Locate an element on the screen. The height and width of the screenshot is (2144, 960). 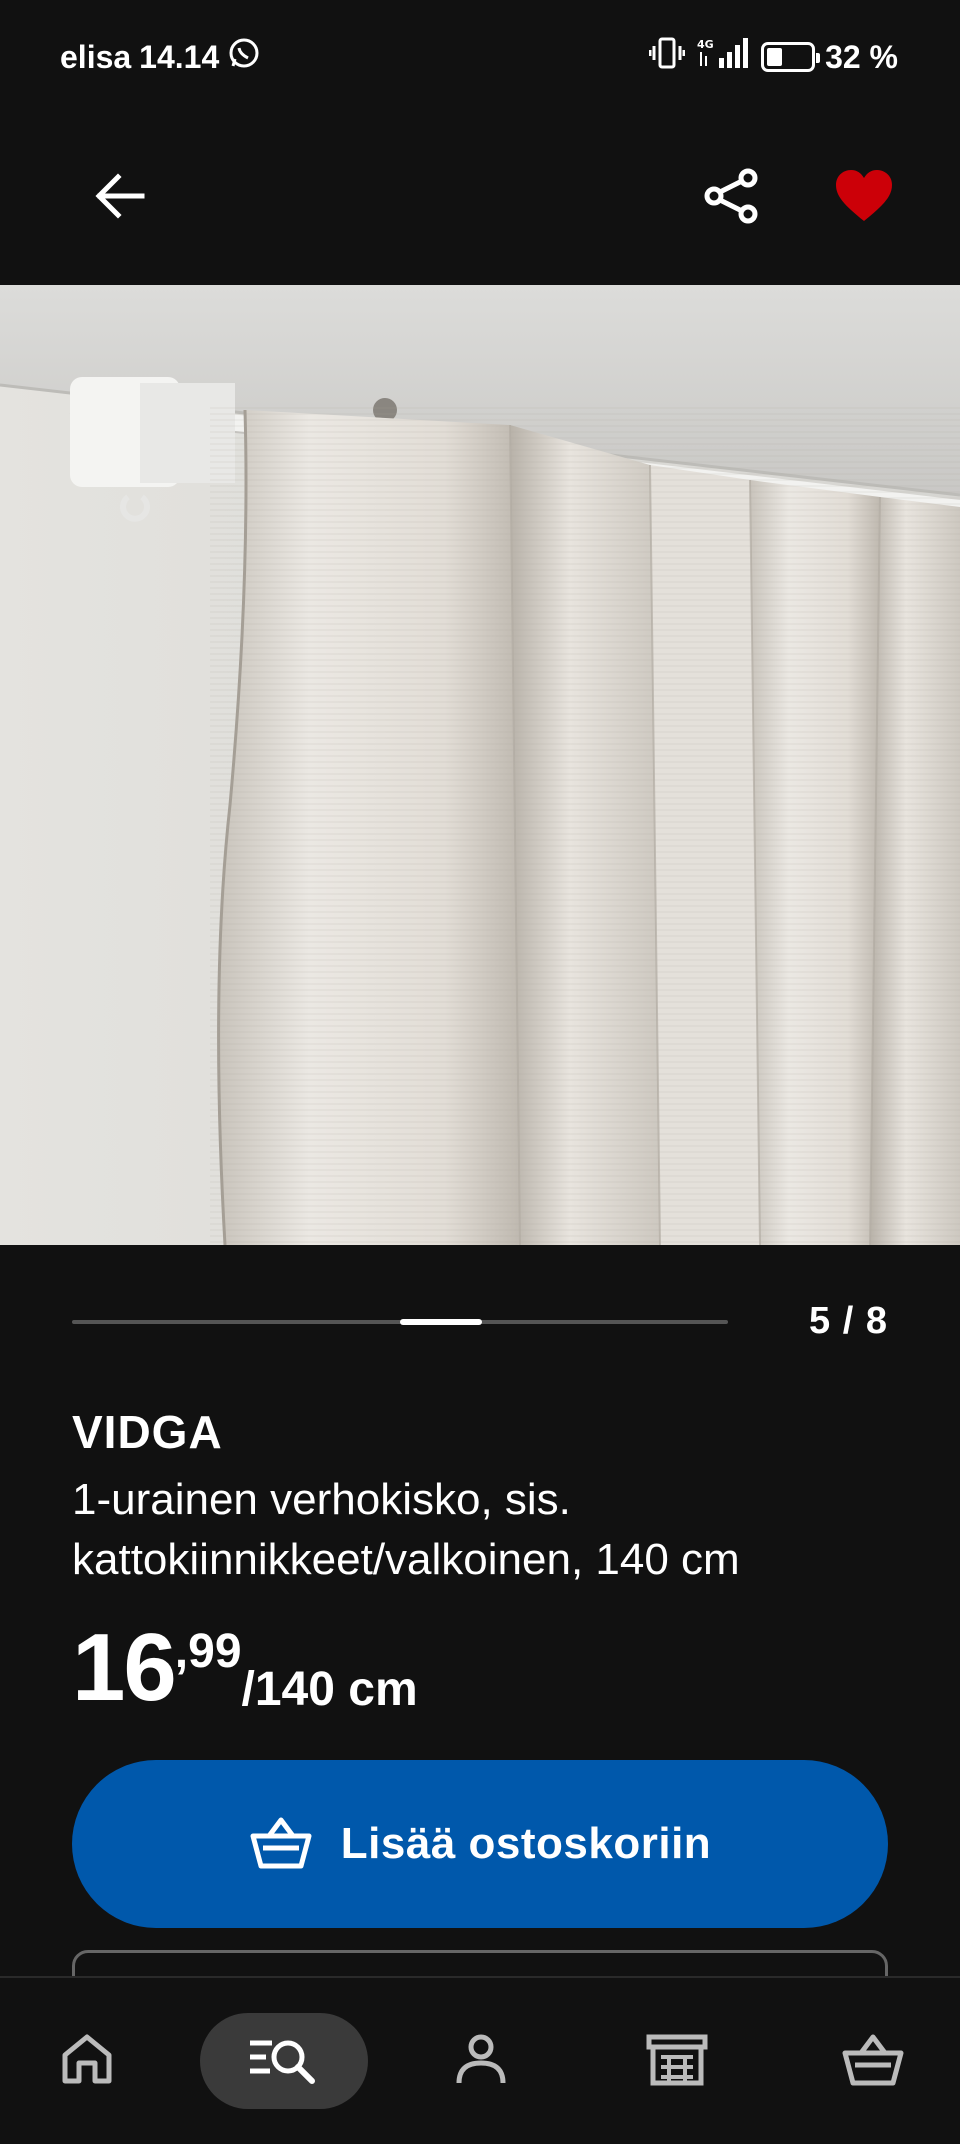
price-decimal: ,99 is located at coordinates (208, 1651).